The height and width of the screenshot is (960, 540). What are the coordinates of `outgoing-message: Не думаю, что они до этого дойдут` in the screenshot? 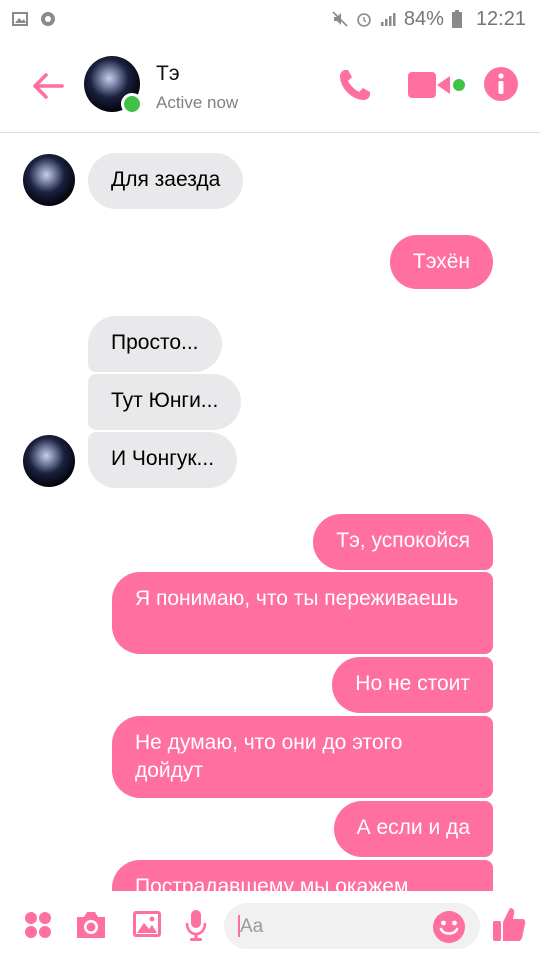 It's located at (302, 757).